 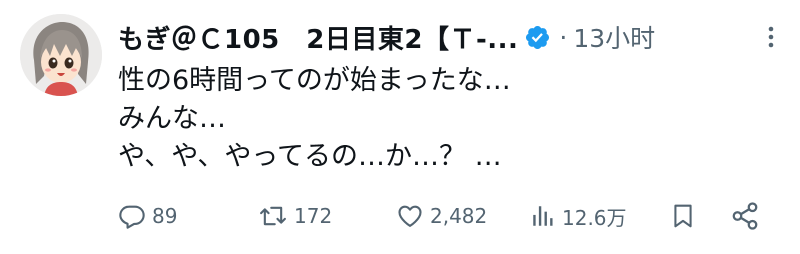 I want to click on share-icon, so click(x=745, y=216).